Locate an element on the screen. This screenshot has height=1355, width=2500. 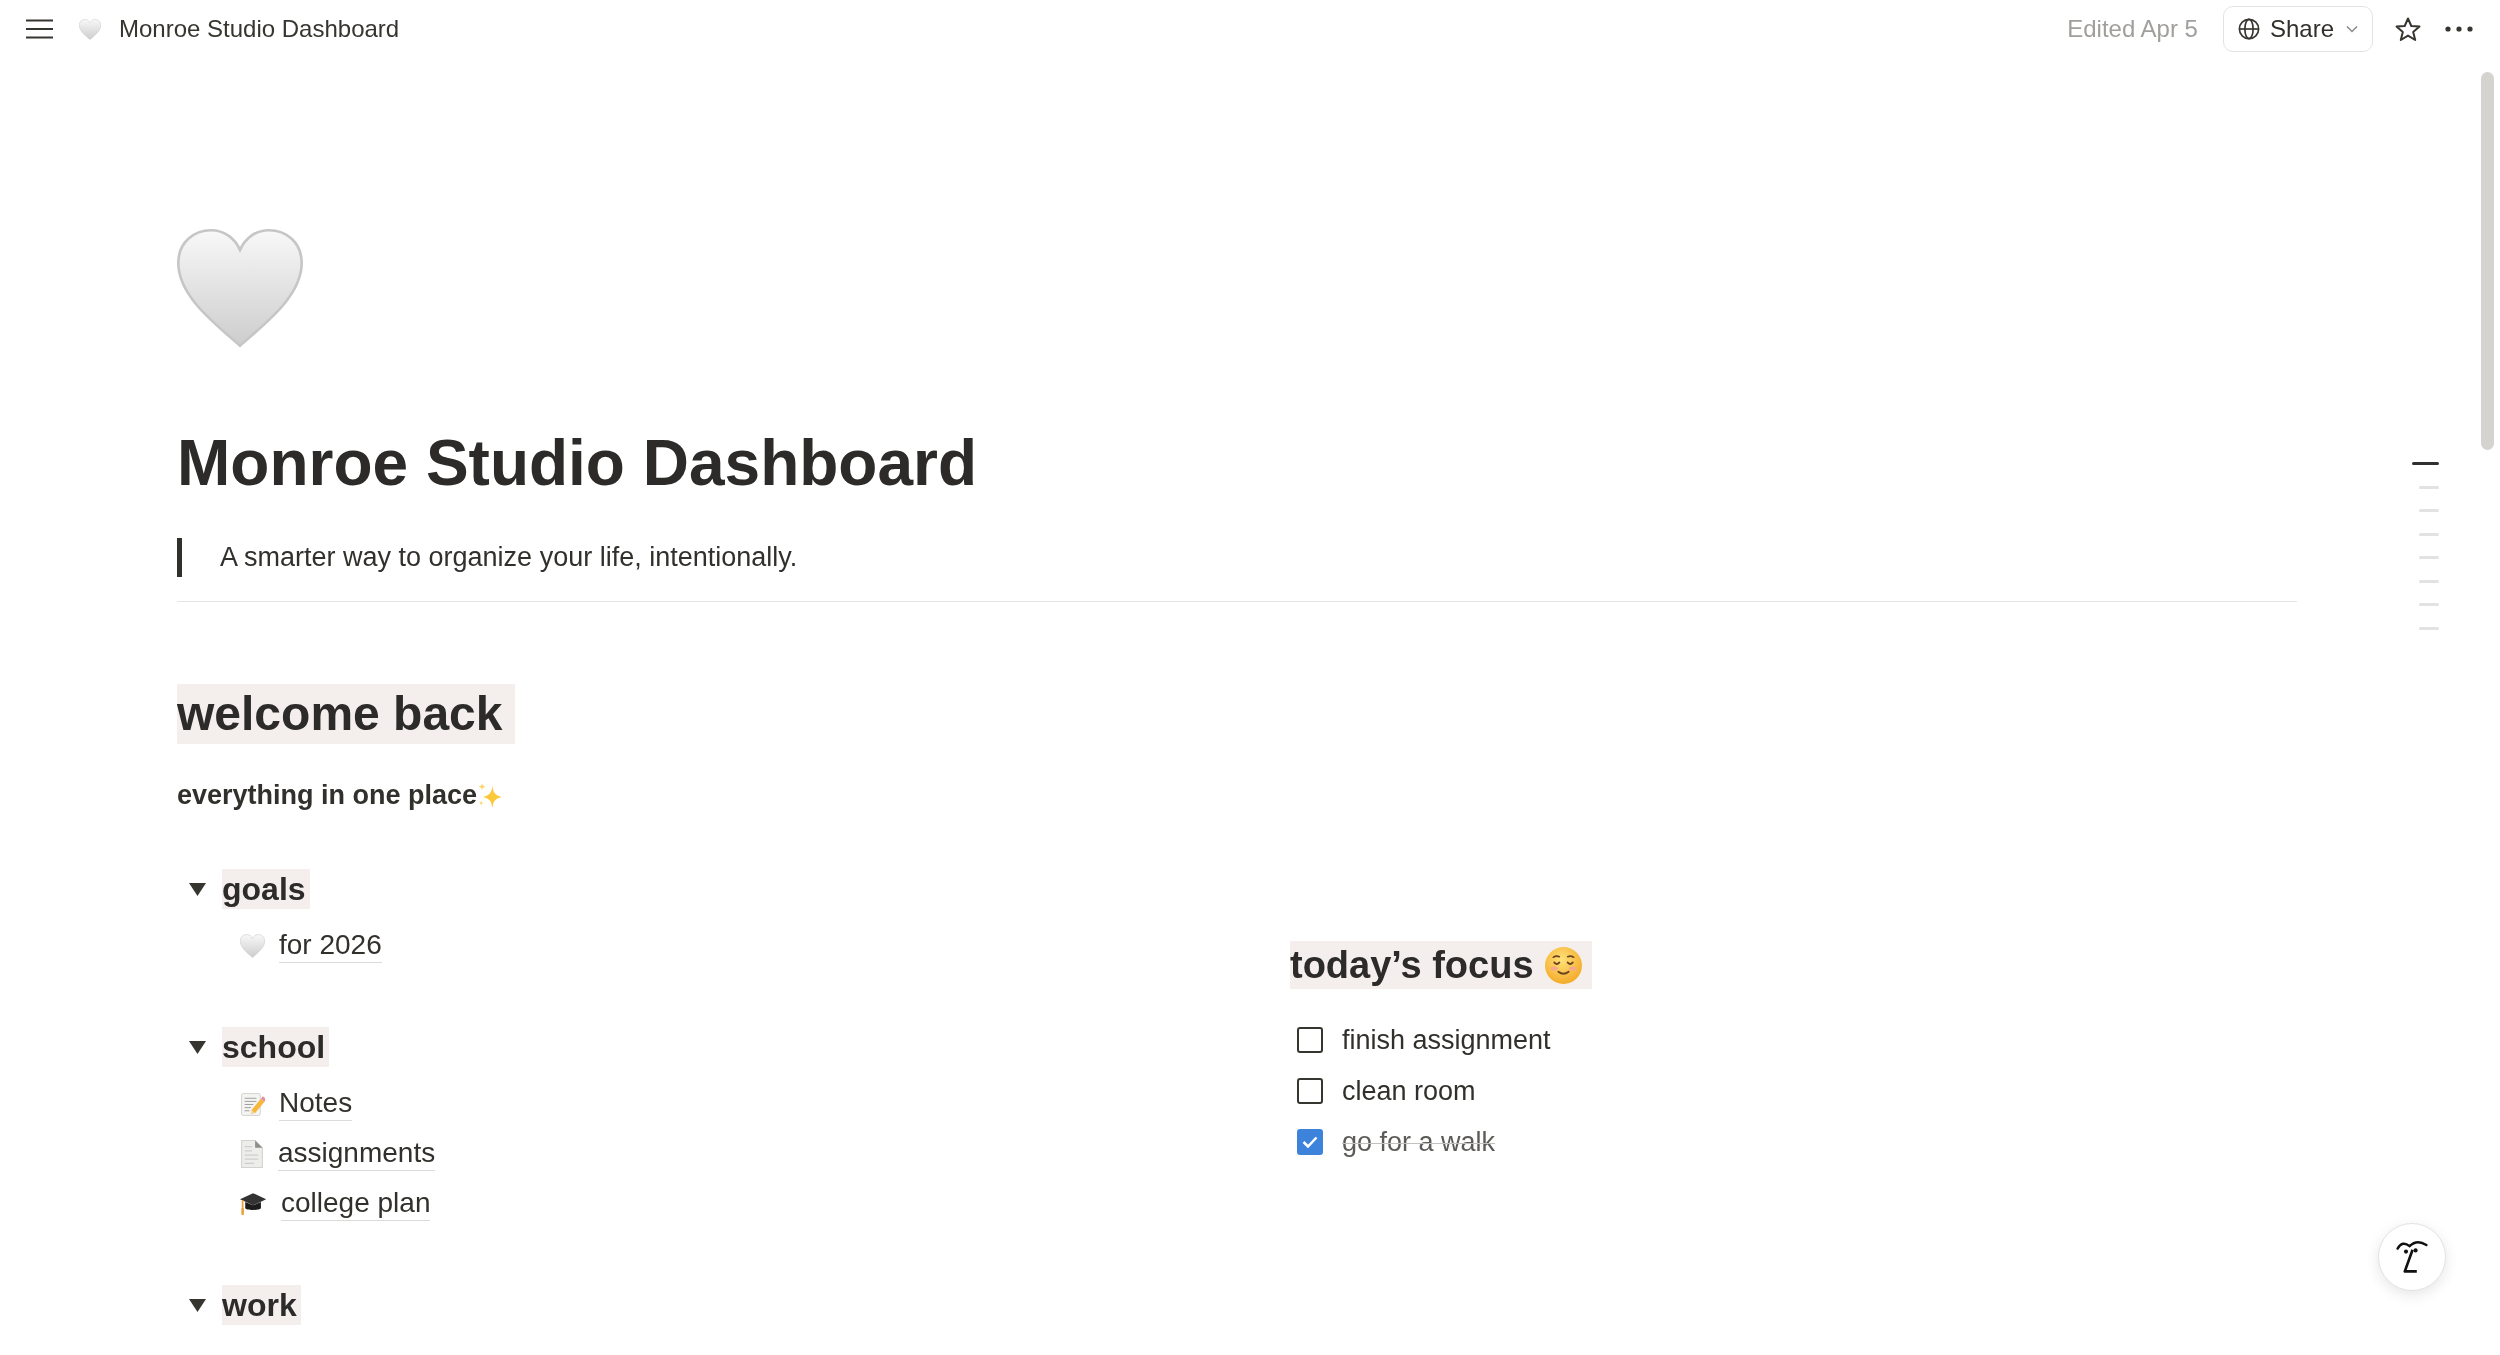
toggle-heading: work is located at coordinates (261, 1305).